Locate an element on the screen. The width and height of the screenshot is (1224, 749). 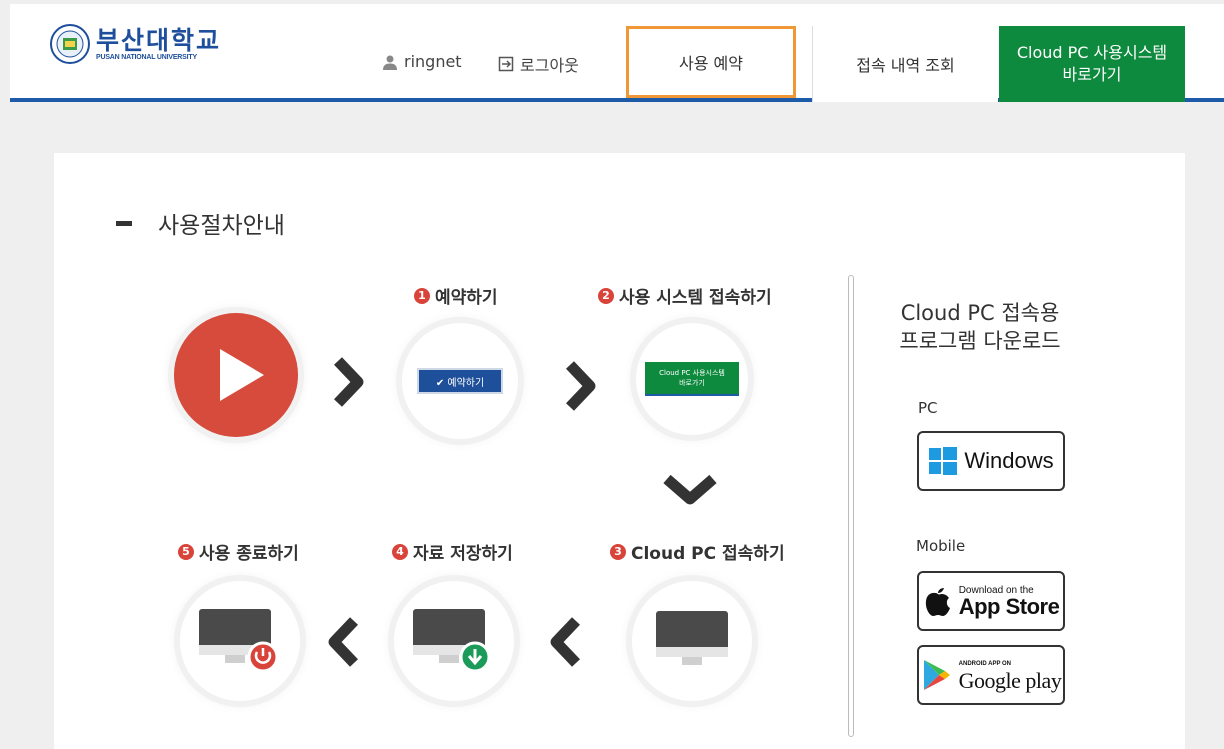
nav-reserve-button: 사용 예약 is located at coordinates (711, 62).